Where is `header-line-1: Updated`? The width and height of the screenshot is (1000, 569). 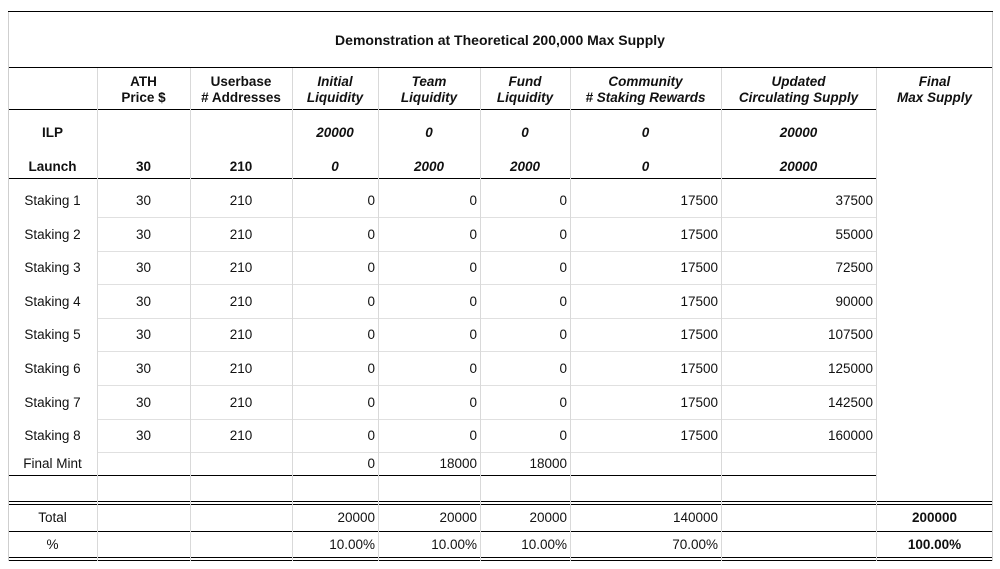
header-line-1: Updated is located at coordinates (798, 81).